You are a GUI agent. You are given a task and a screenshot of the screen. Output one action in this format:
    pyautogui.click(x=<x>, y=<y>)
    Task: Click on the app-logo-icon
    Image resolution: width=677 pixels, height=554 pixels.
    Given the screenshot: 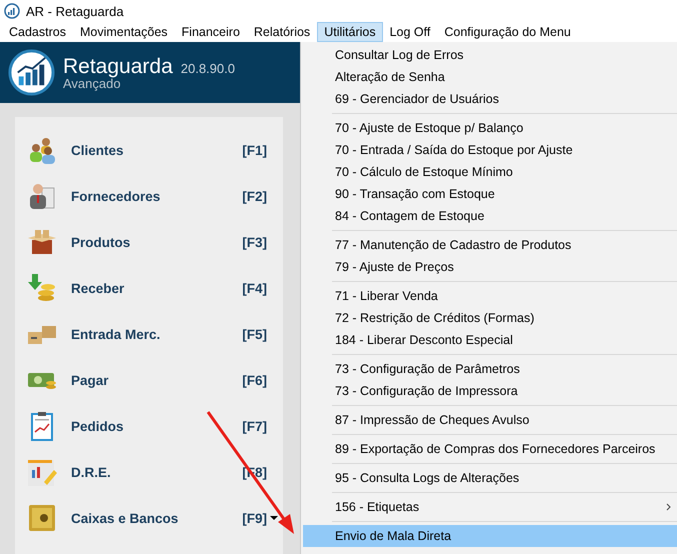 What is the action you would take?
    pyautogui.click(x=12, y=11)
    